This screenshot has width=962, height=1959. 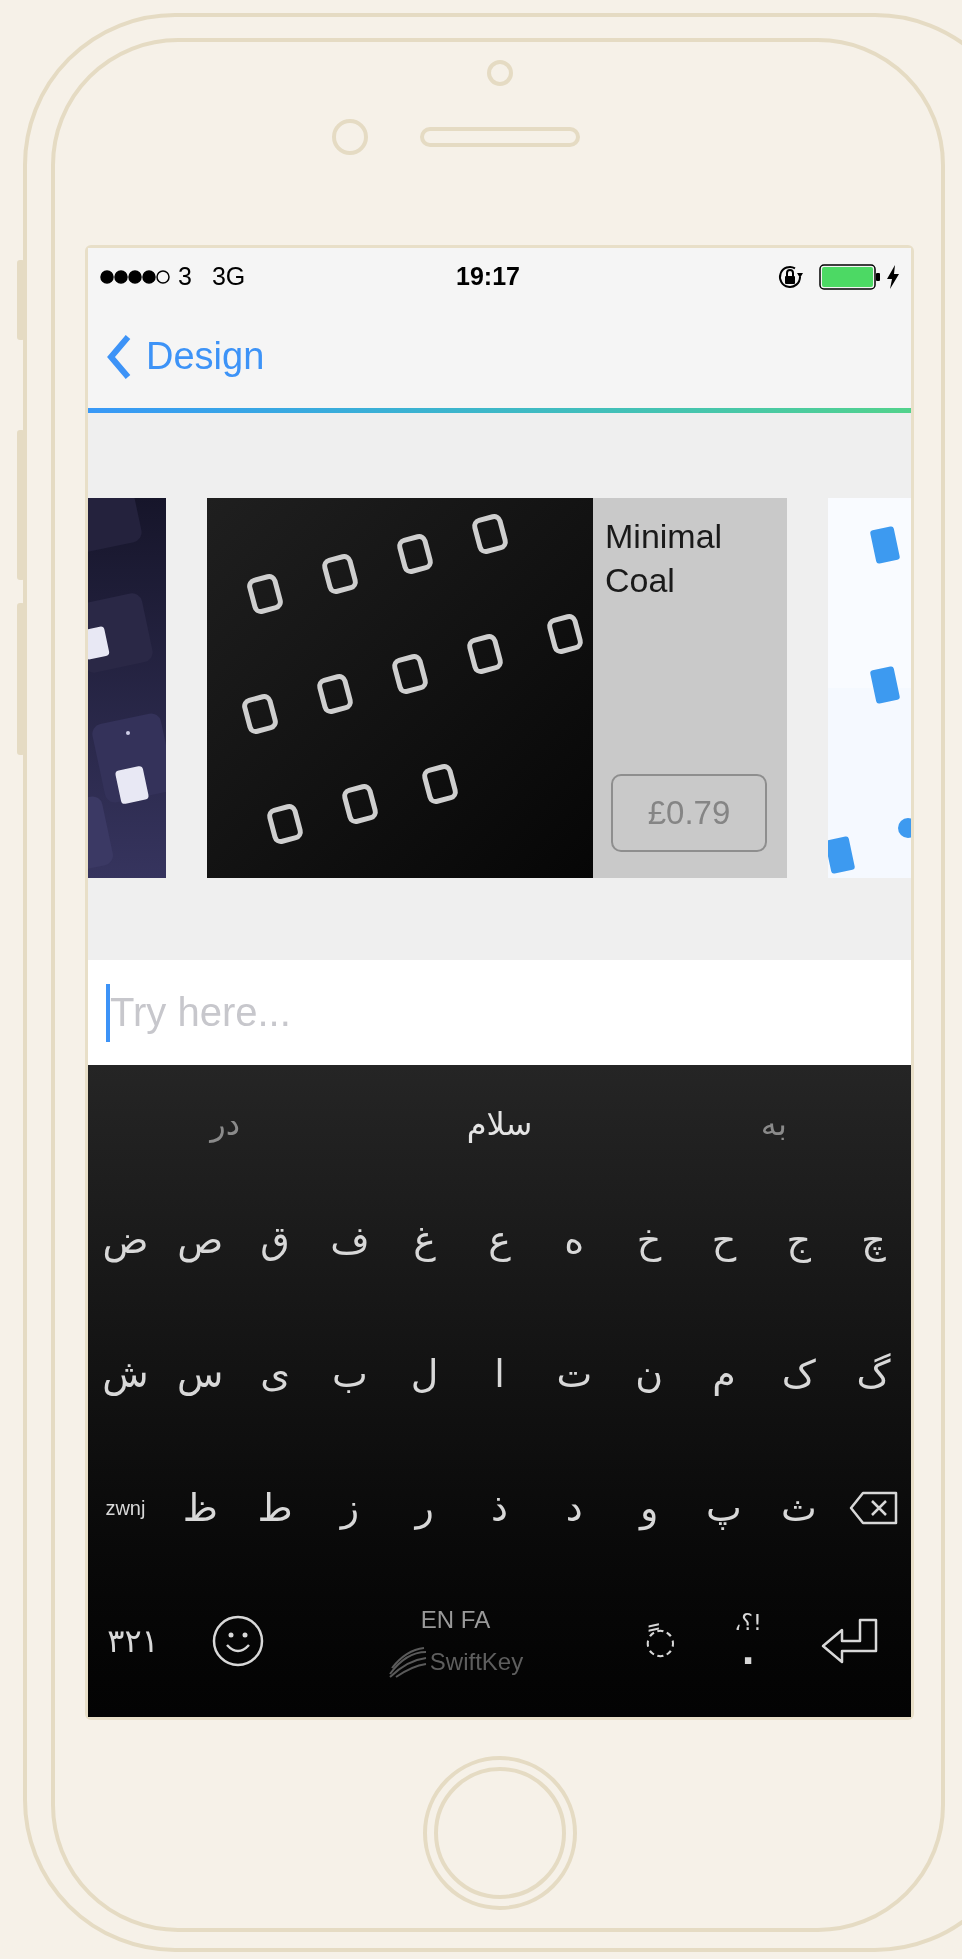 I want to click on key: ک, so click(x=798, y=1374).